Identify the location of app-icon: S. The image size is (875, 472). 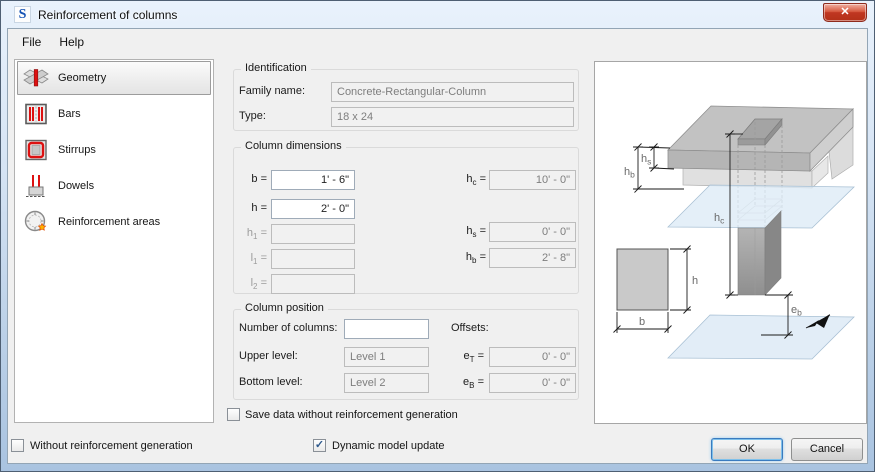
(22, 14).